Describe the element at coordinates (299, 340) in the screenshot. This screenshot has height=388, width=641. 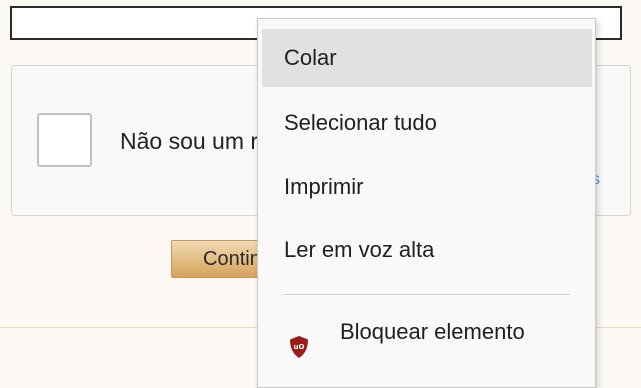
I see `ublock-shield-icon: uO` at that location.